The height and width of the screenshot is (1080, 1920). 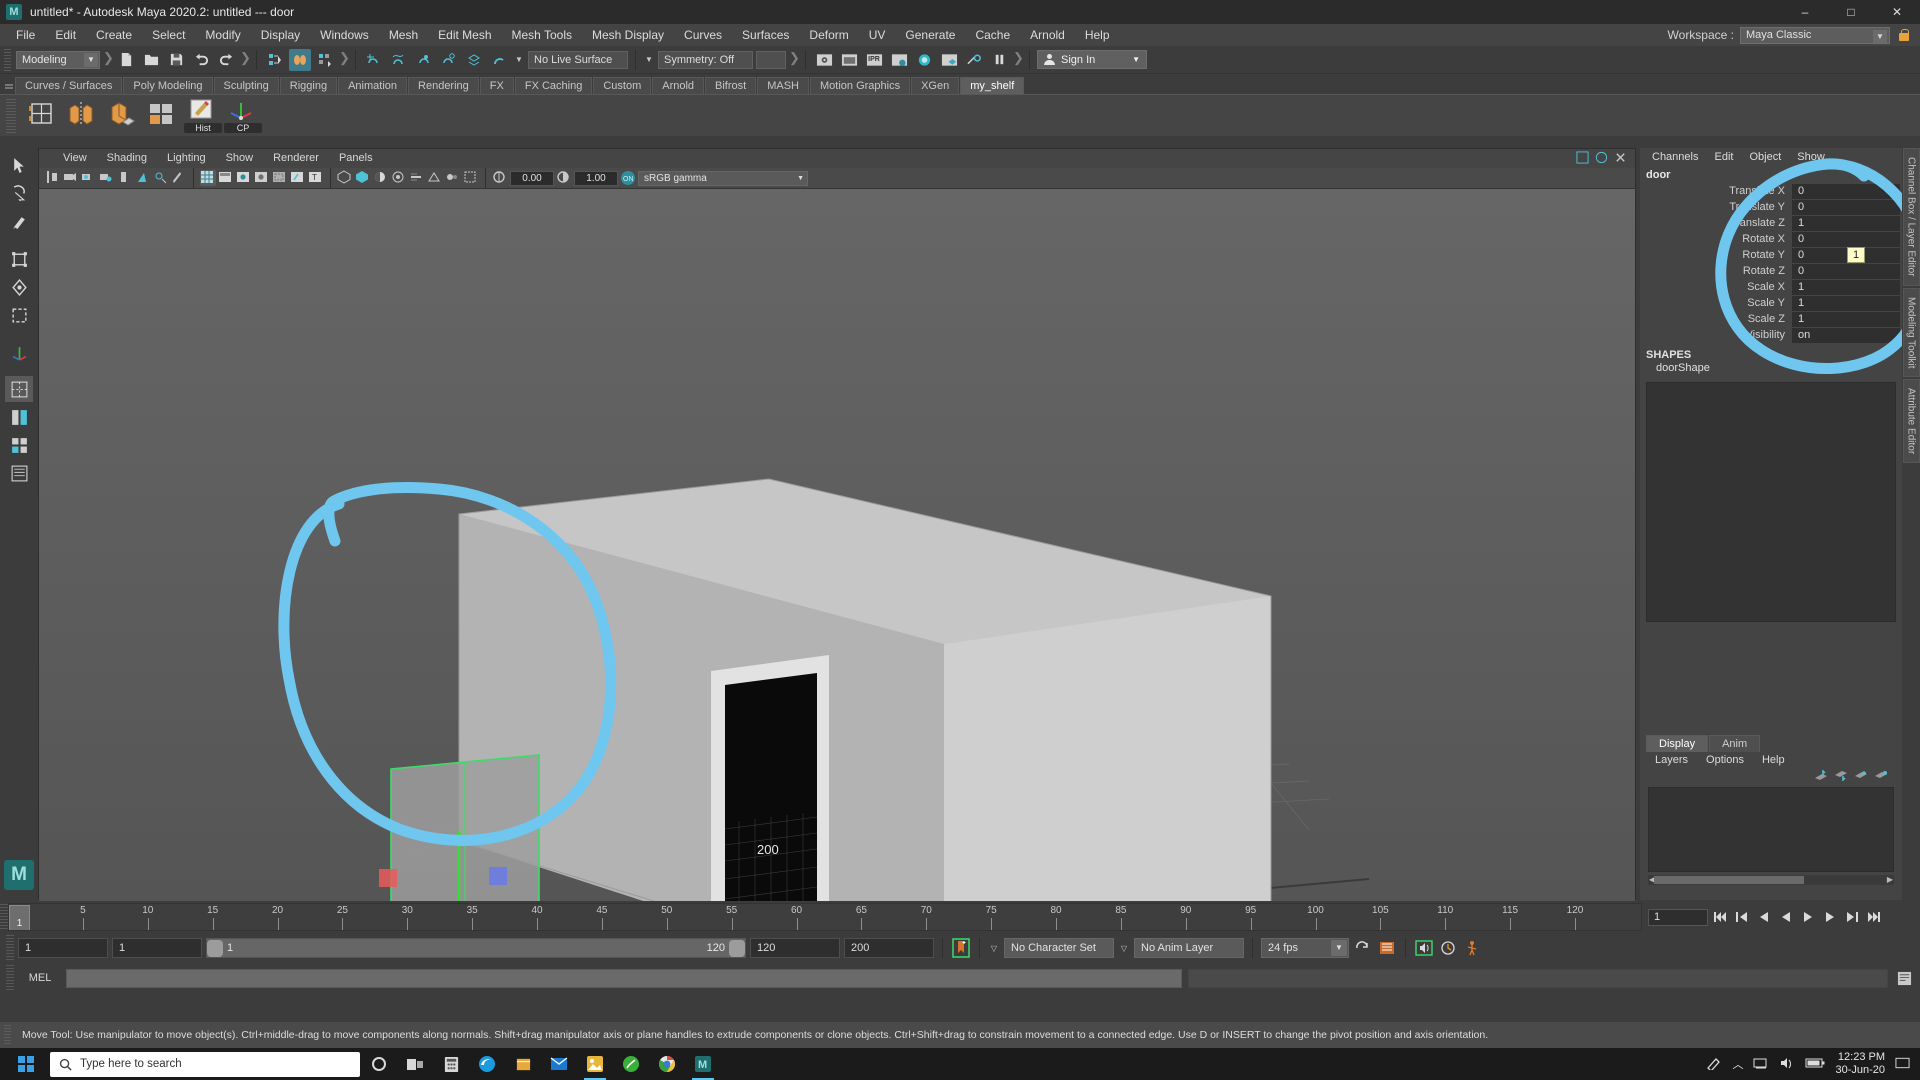 What do you see at coordinates (860, 85) in the screenshot?
I see `shelf-tab-motion-graphics: Motion Graphics` at bounding box center [860, 85].